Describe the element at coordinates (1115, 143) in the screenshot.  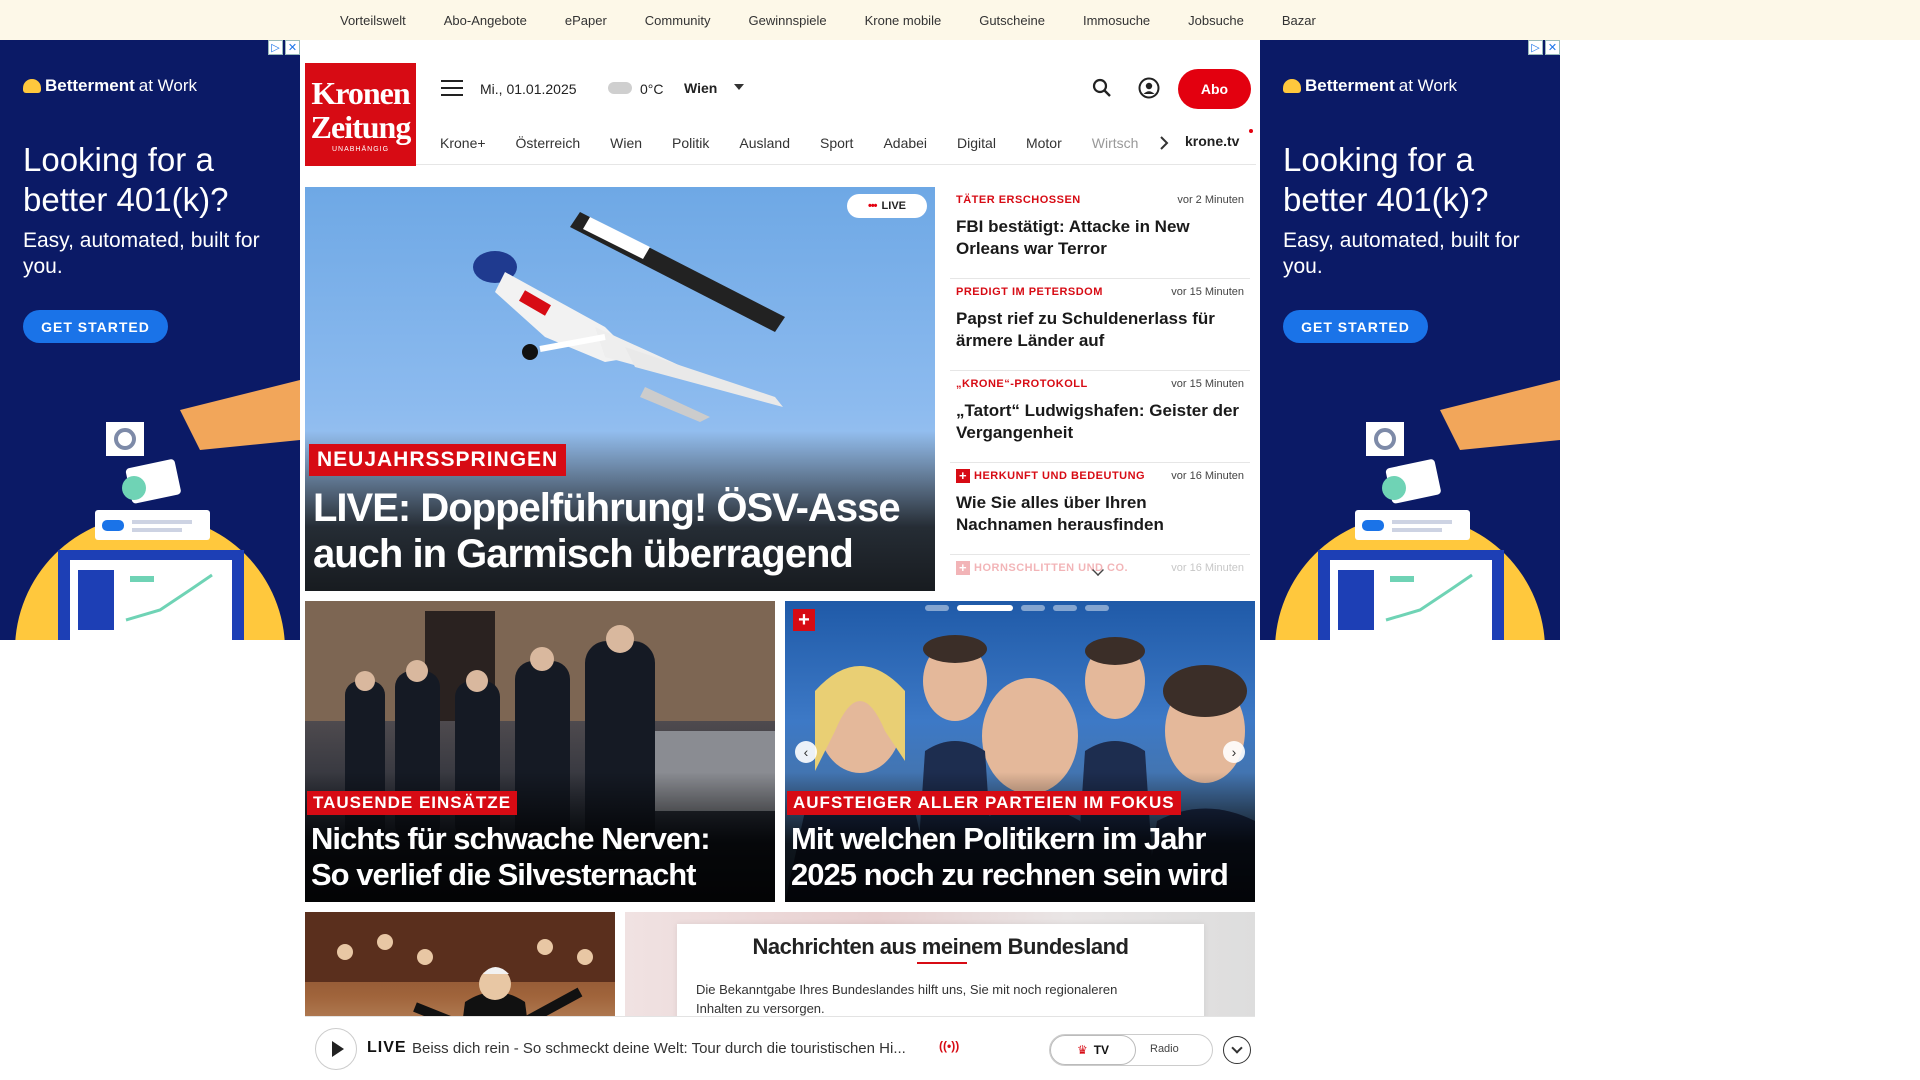
I see `nav-item-wirtschaft: Wirtsch` at that location.